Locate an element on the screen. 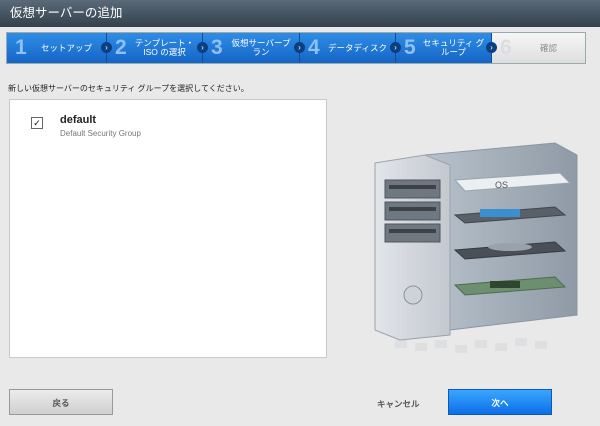 This screenshot has width=600, height=426. step-setup: 1 セットアップ › is located at coordinates (59, 48).